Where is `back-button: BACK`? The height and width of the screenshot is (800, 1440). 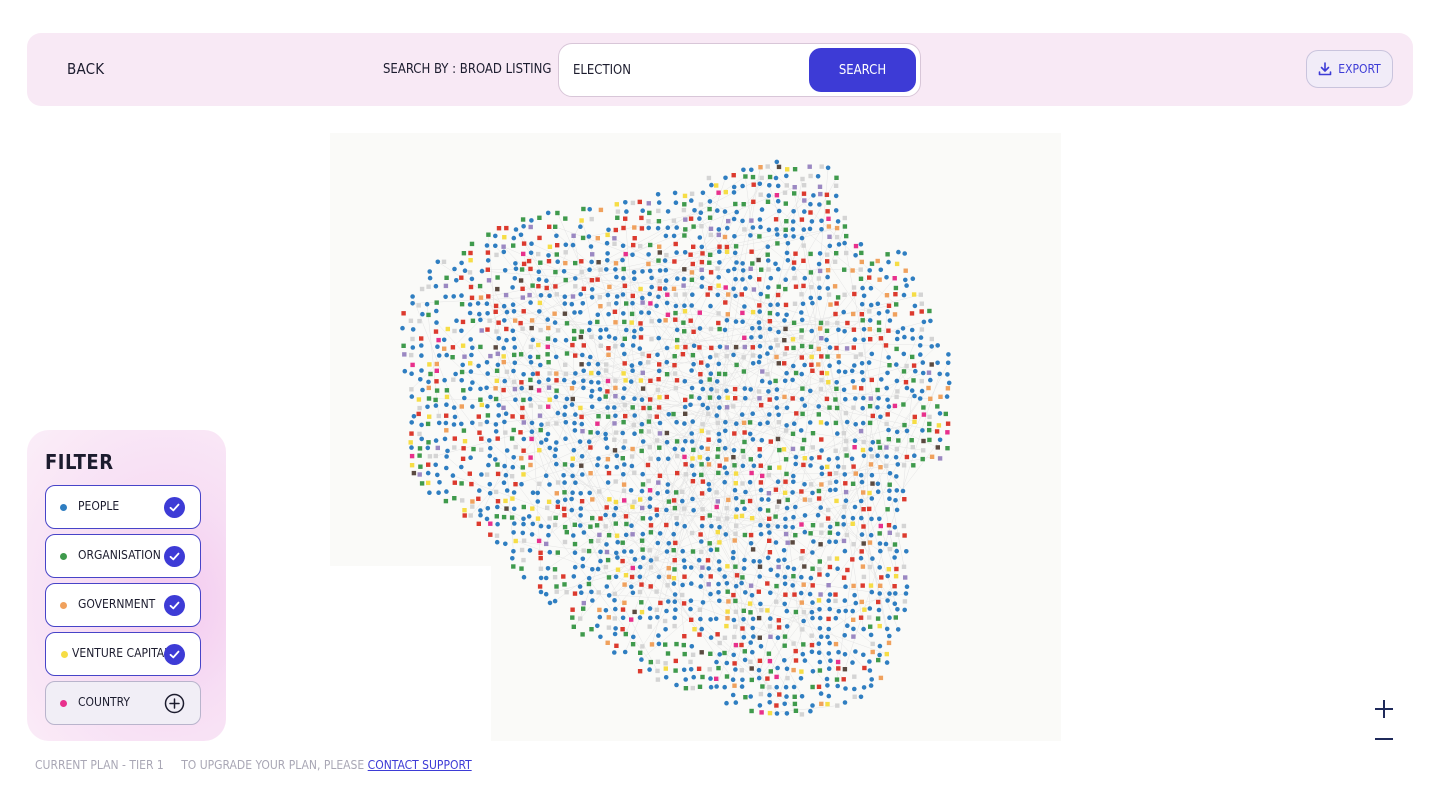
back-button: BACK is located at coordinates (85, 69).